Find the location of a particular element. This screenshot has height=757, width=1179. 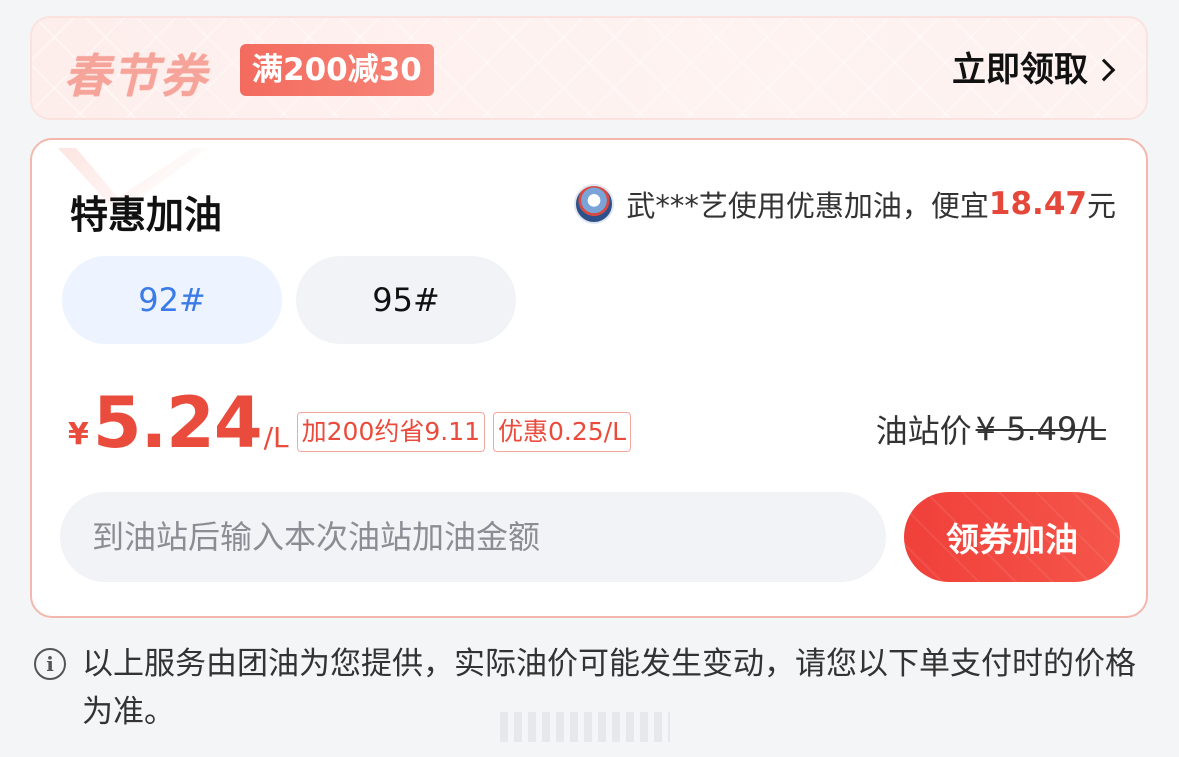

savings-amount: 18.47 is located at coordinates (1037, 204).